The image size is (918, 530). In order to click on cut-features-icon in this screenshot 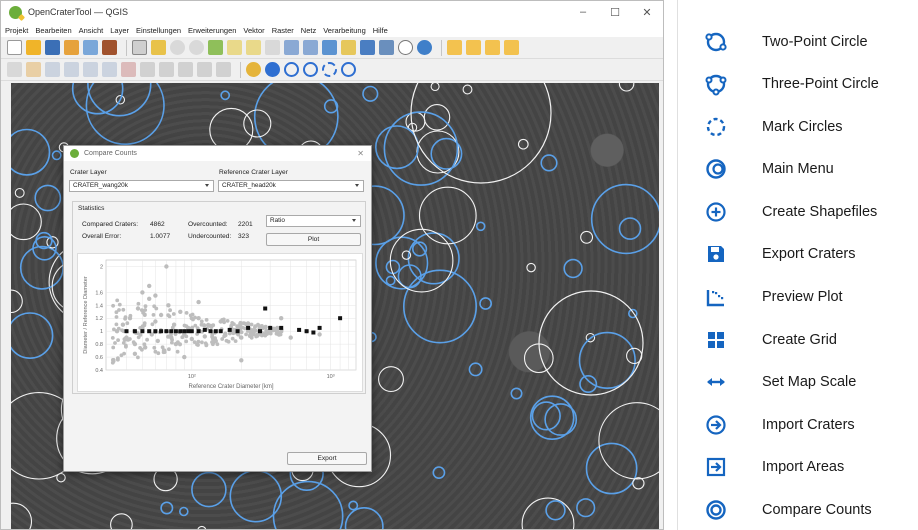, I will do `click(147, 69)`.